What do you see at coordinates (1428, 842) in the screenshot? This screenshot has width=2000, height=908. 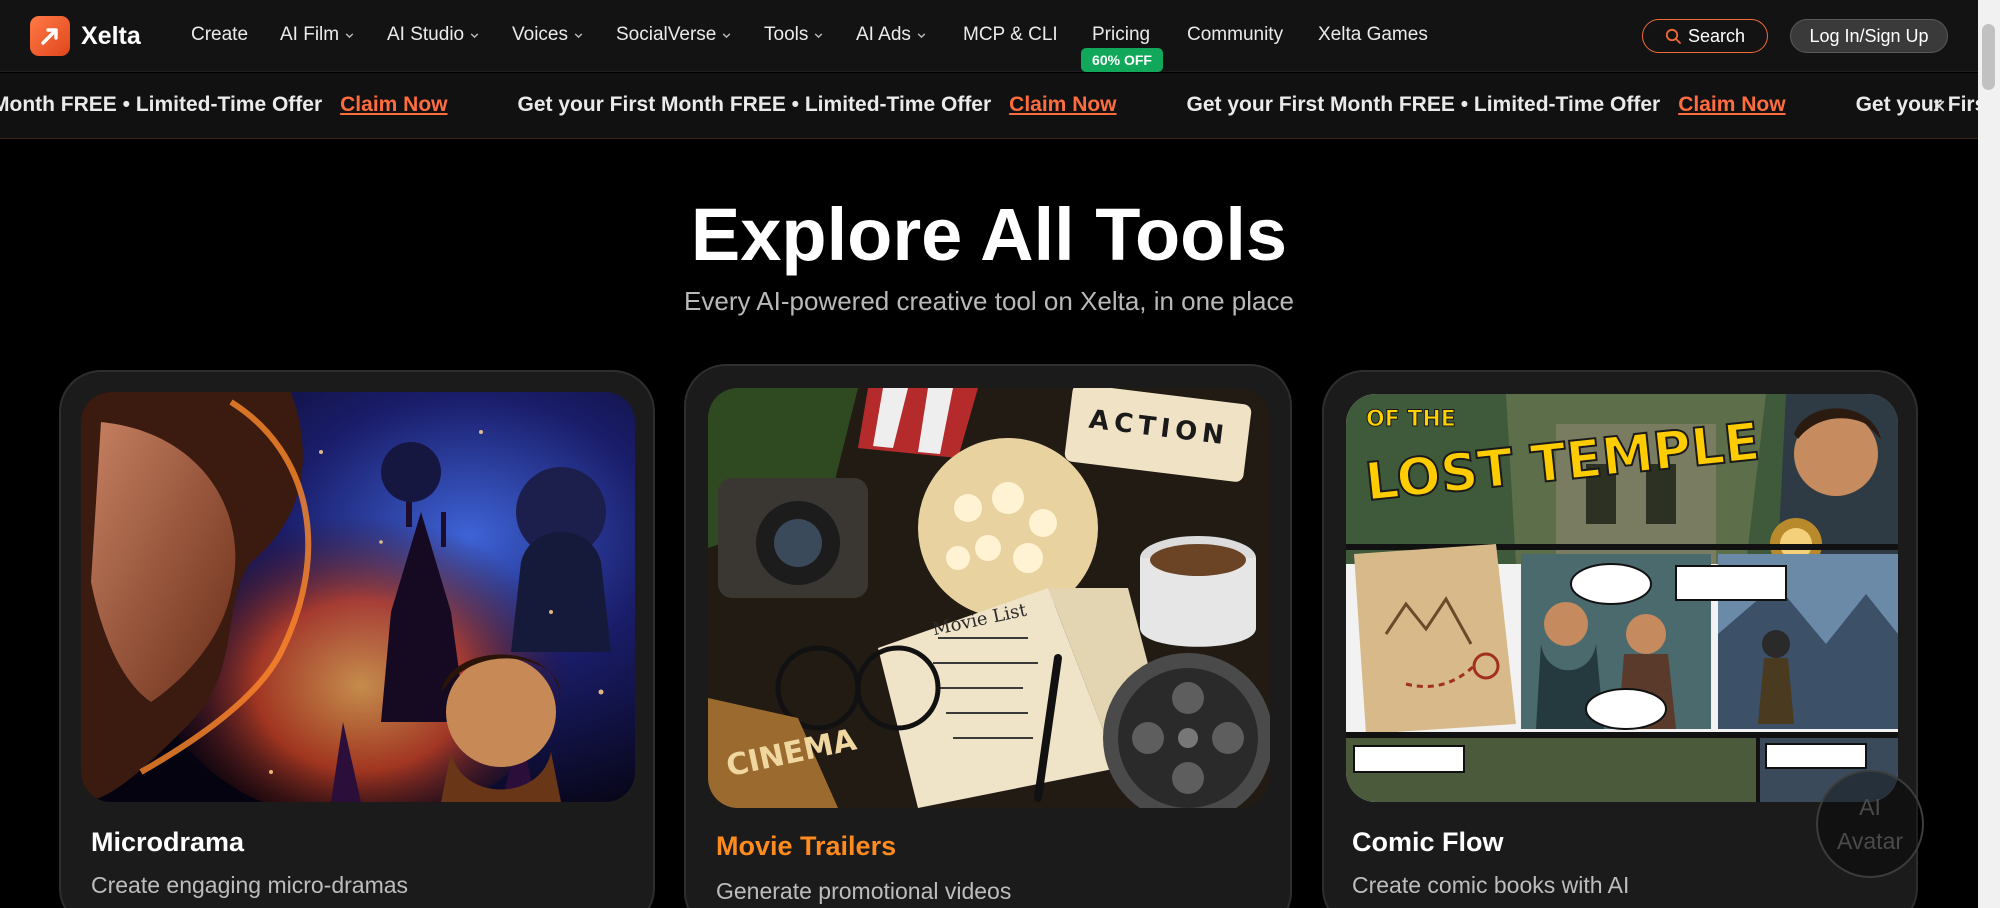 I see `card-title: Comic Flow` at bounding box center [1428, 842].